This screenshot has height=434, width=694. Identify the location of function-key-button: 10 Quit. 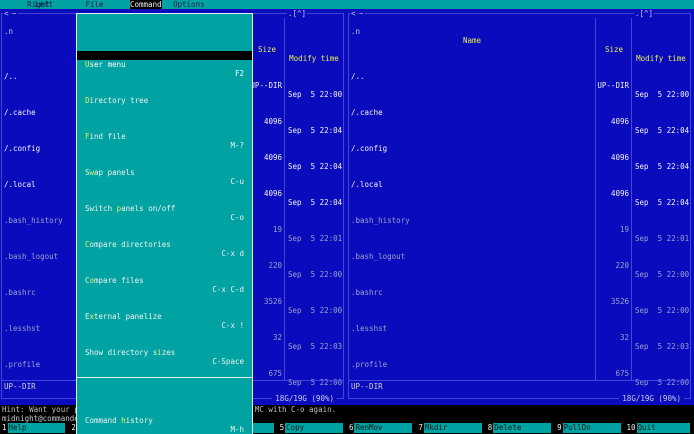
(659, 428).